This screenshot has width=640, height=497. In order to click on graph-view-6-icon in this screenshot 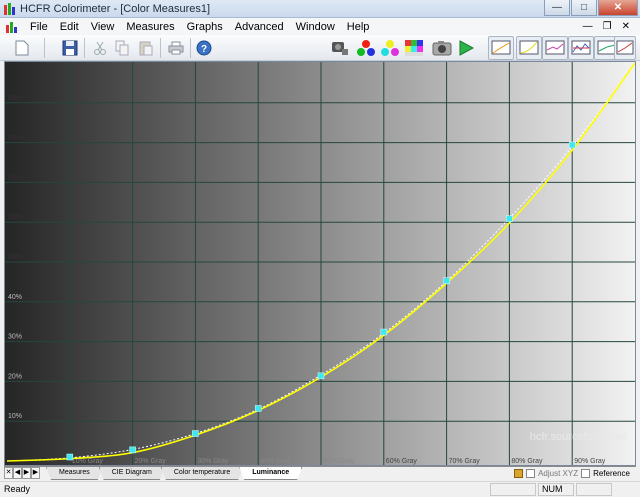, I will do `click(625, 48)`.